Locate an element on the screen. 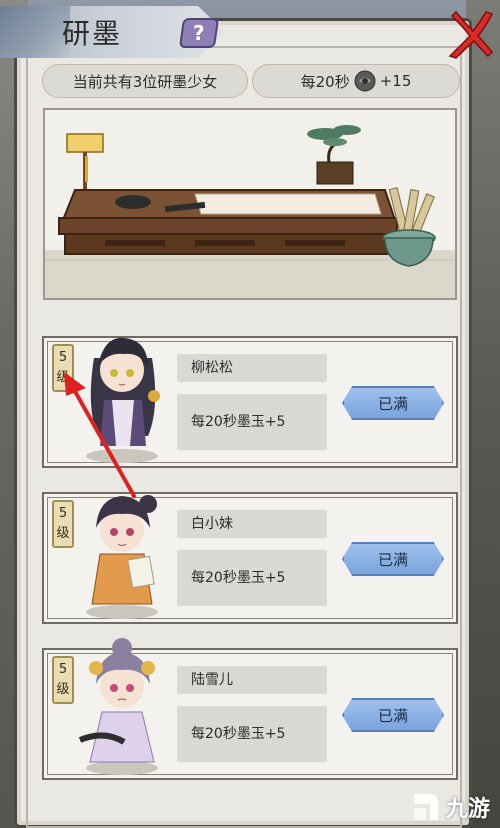  ink-rate-pill: 每20秒 +15 is located at coordinates (356, 81).